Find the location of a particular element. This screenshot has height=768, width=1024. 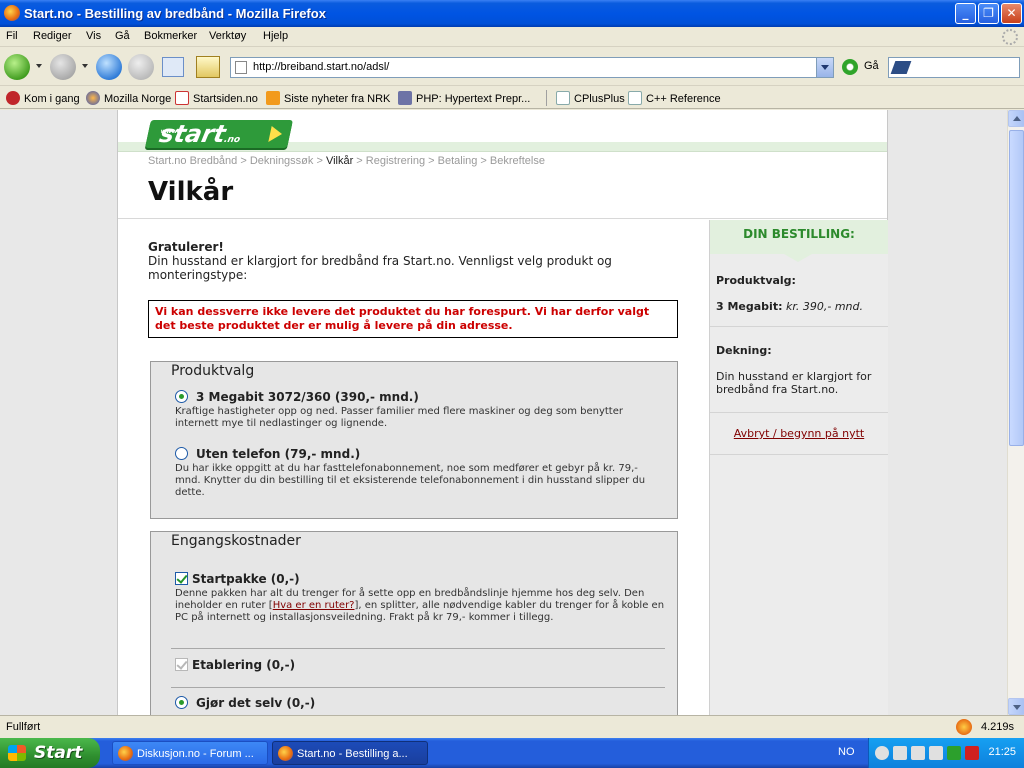

startpakke-checkbox is located at coordinates (181, 578).